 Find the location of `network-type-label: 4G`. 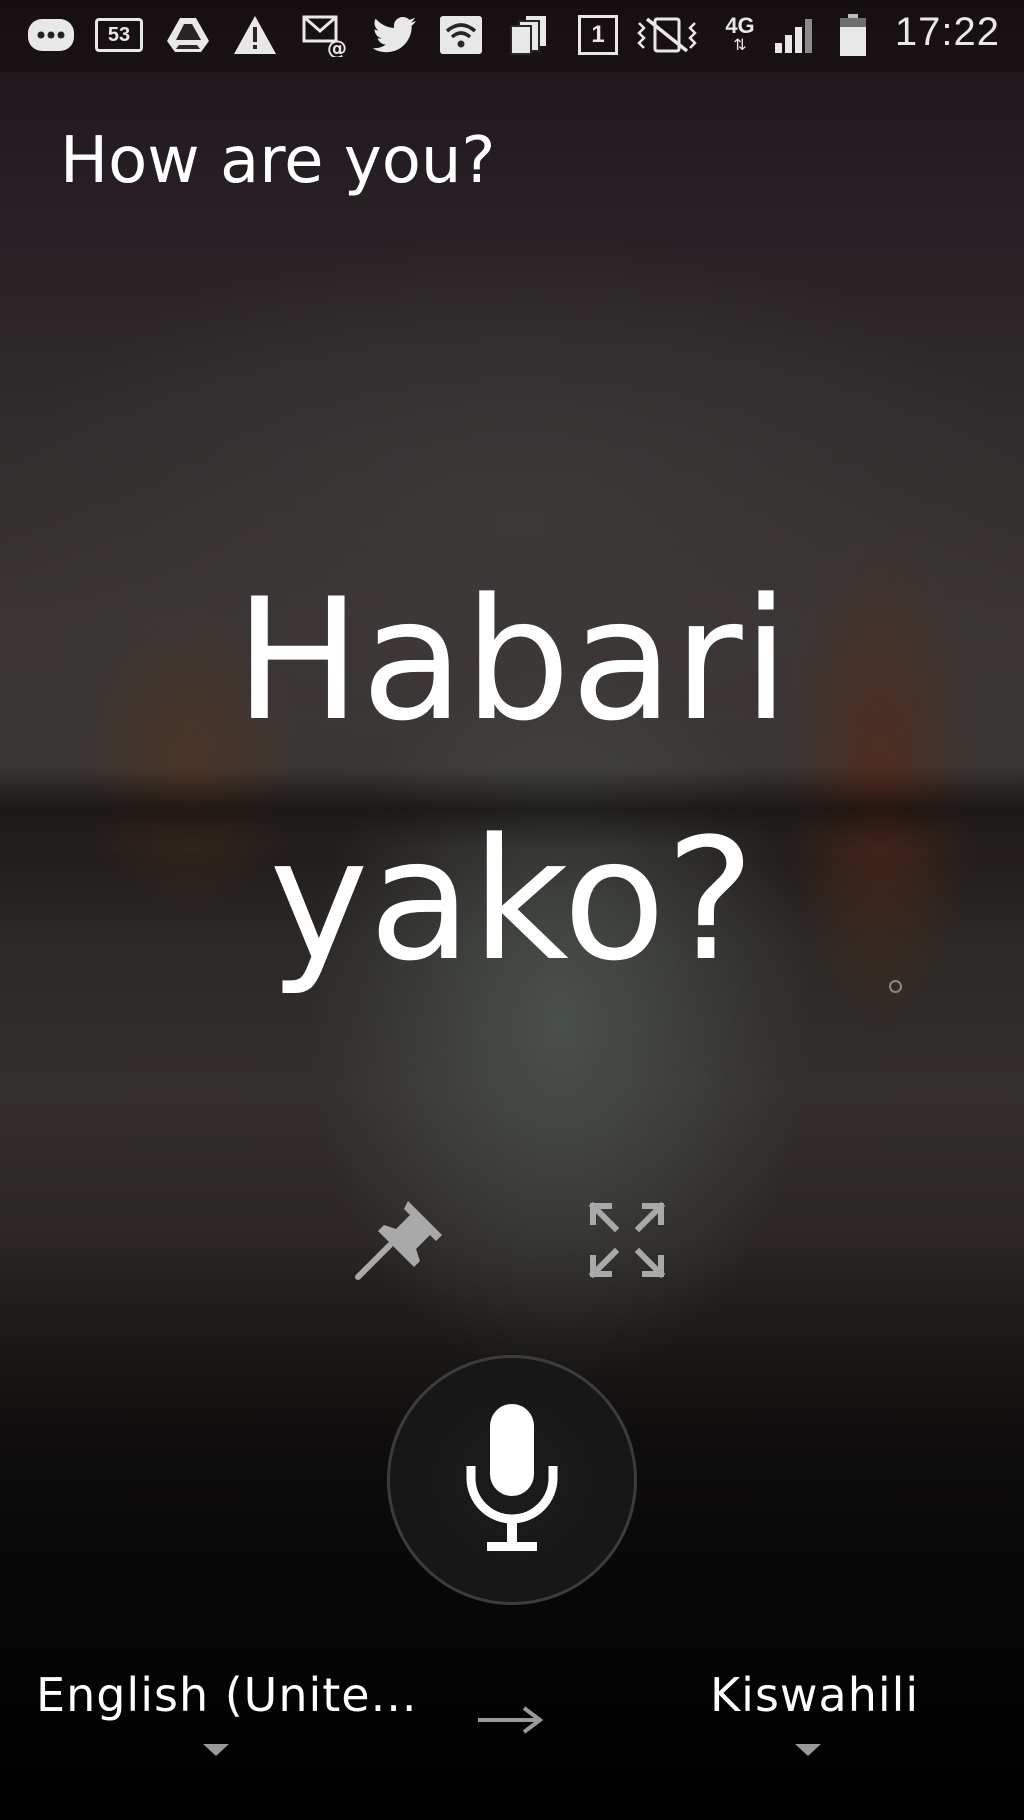

network-type-label: 4G is located at coordinates (740, 25).